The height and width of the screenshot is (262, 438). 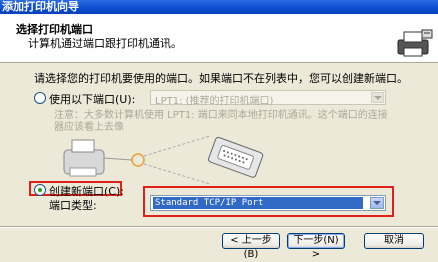 I want to click on instruction-text: 请选择您的打印机要使用的端口。如果端口不在列表中，您可以创建新端口。, so click(x=221, y=78).